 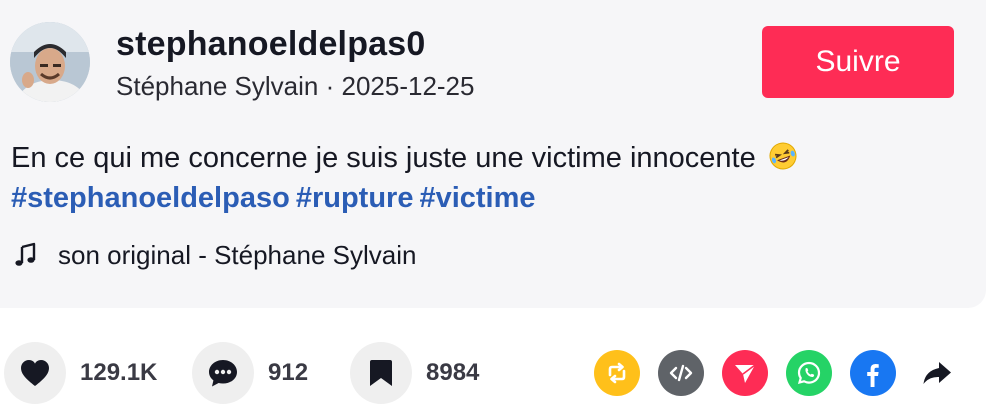 I want to click on follow-button: Suivre, so click(x=858, y=62).